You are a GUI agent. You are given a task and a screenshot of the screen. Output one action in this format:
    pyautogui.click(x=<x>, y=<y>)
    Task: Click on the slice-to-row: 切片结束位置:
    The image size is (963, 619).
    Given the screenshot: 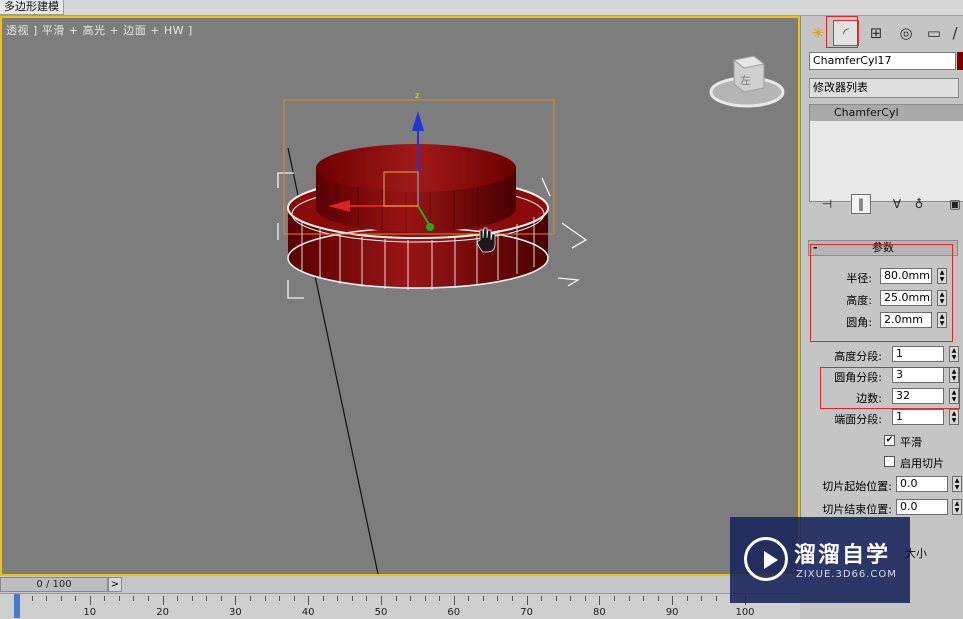 What is the action you would take?
    pyautogui.click(x=852, y=508)
    